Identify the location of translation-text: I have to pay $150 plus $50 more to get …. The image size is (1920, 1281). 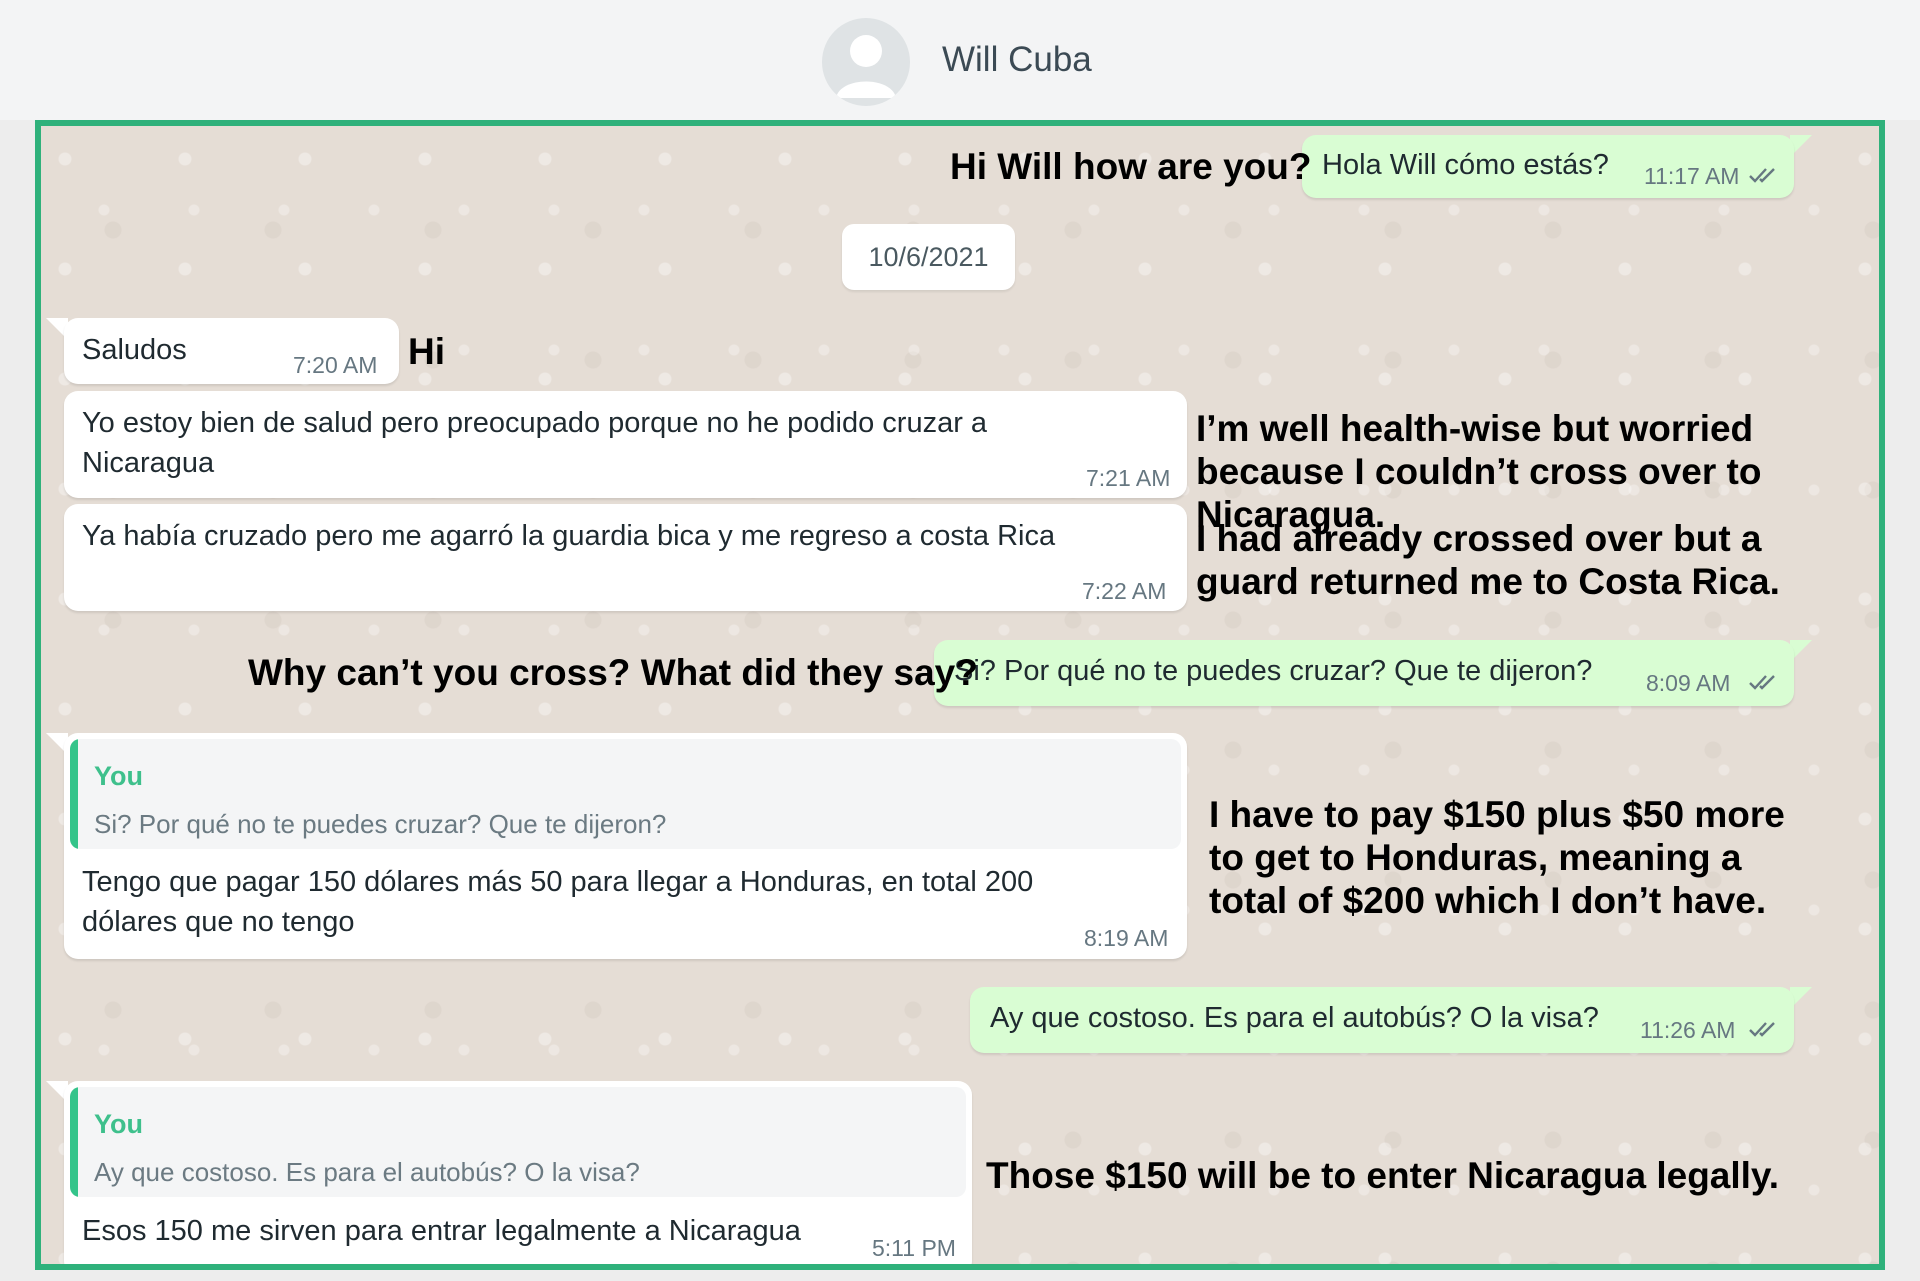
(1497, 857).